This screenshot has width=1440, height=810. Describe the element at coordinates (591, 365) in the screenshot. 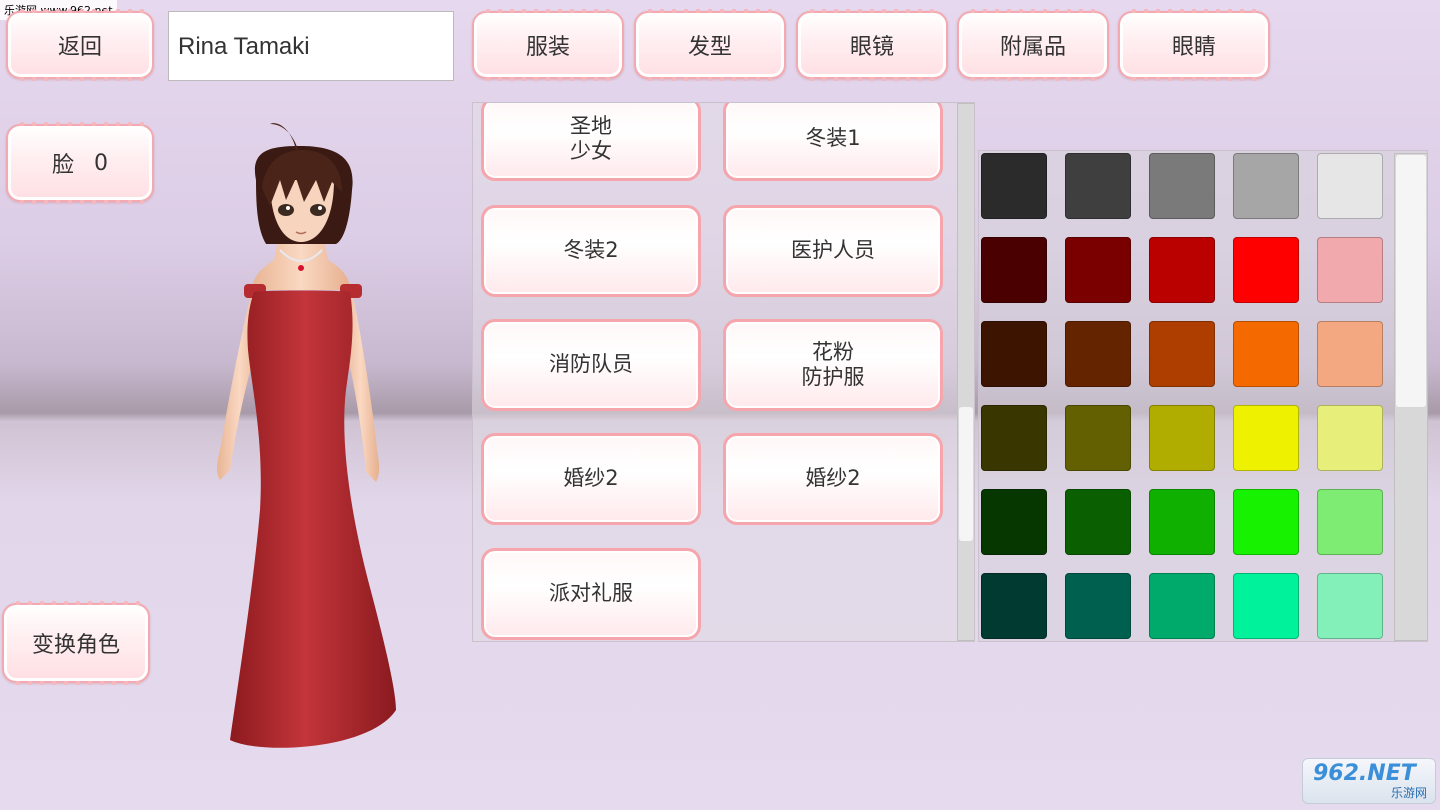

I see `outfit-button: 消防队员` at that location.